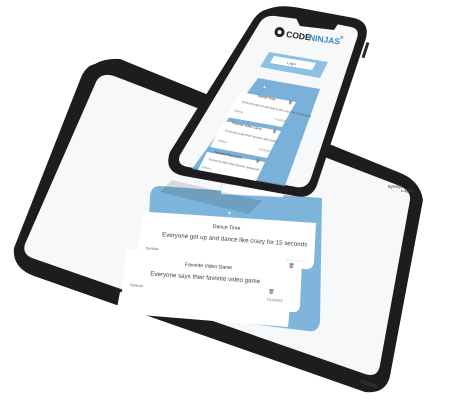 The height and width of the screenshot is (402, 450). What do you see at coordinates (408, 190) in the screenshot?
I see `tablet-logout-link: Logout` at bounding box center [408, 190].